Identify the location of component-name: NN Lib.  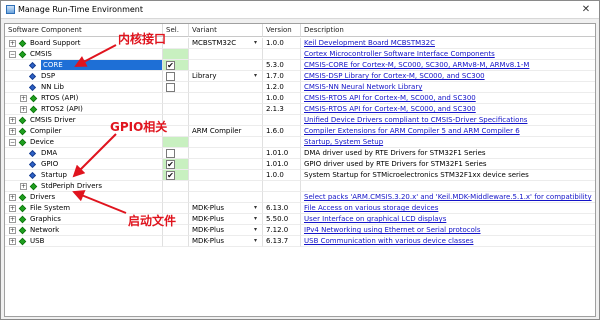
(52, 87).